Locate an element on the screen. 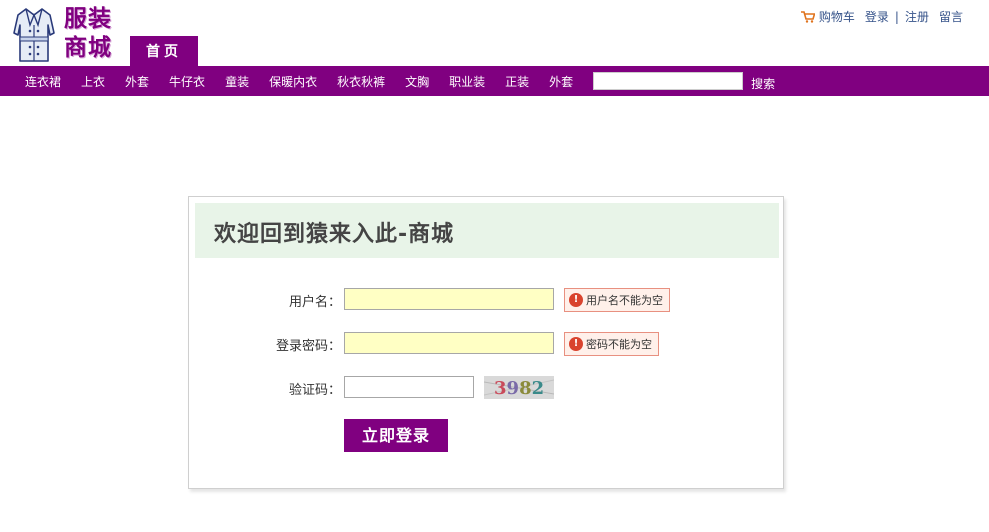 Image resolution: width=989 pixels, height=532 pixels. search-button: 搜索 is located at coordinates (763, 83).